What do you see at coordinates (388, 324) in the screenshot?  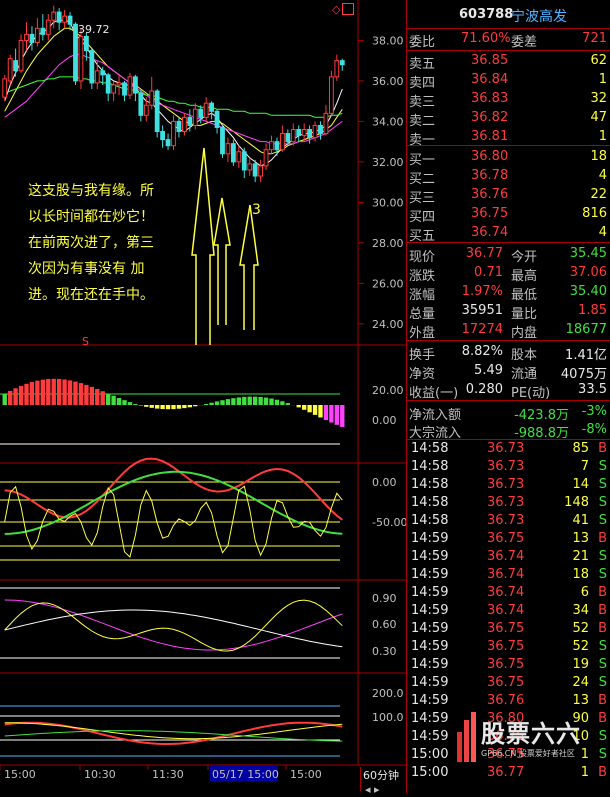 I see `price-tick-label: 24.00` at bounding box center [388, 324].